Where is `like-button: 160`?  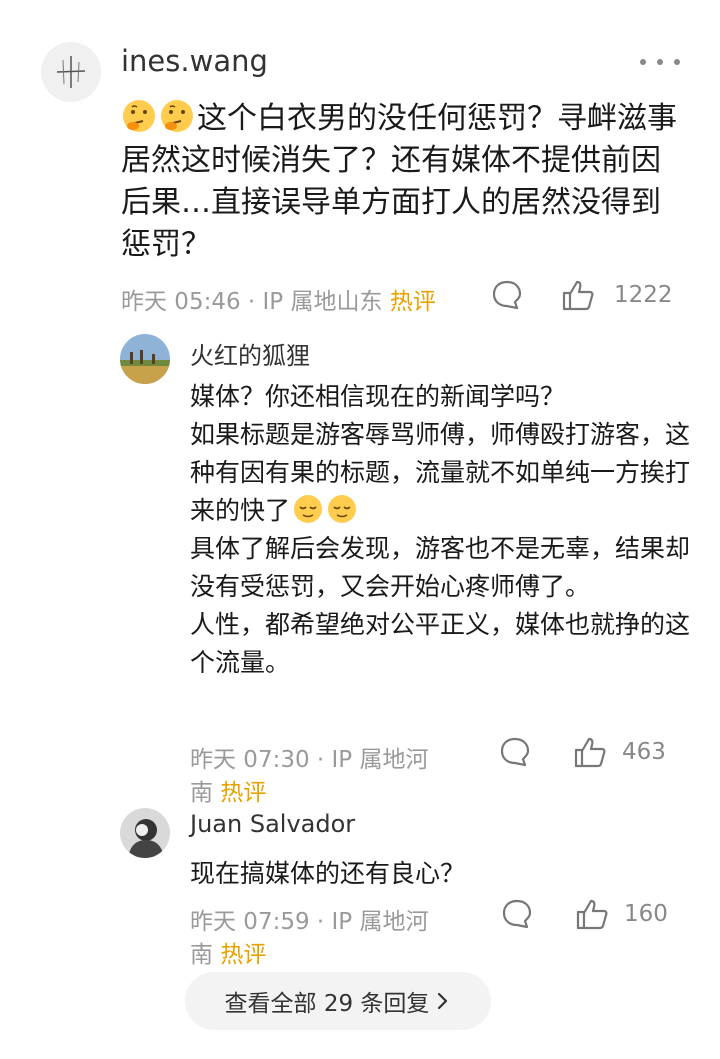
like-button: 160 is located at coordinates (621, 914).